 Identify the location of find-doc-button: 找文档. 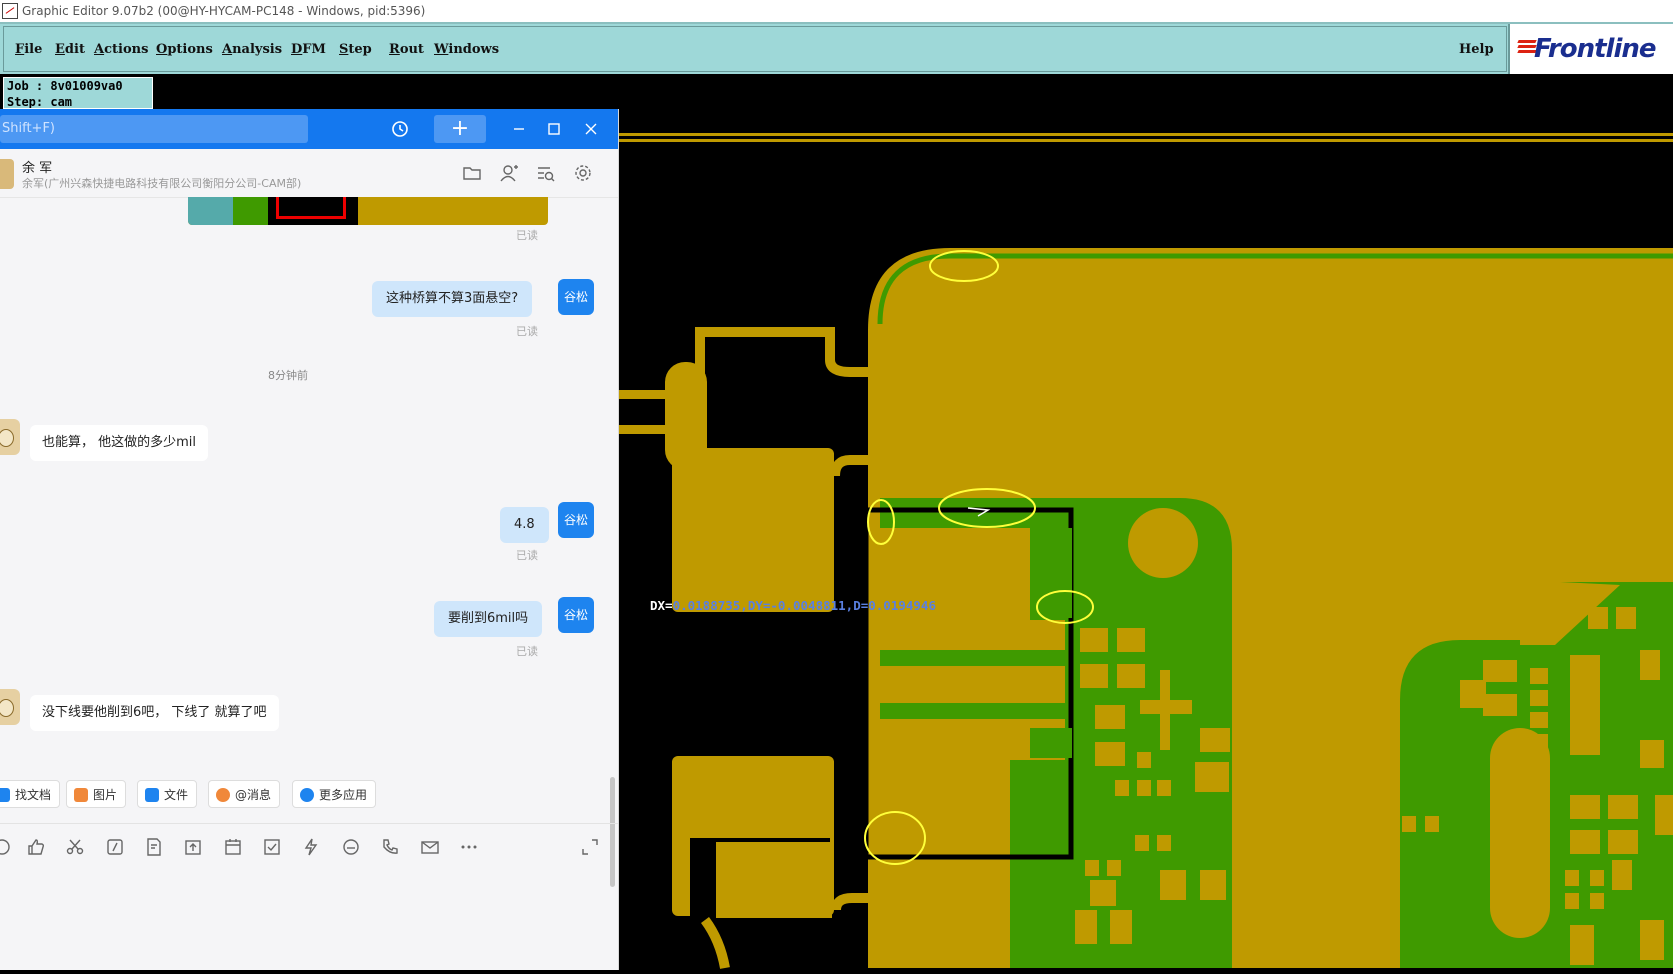
(30, 794).